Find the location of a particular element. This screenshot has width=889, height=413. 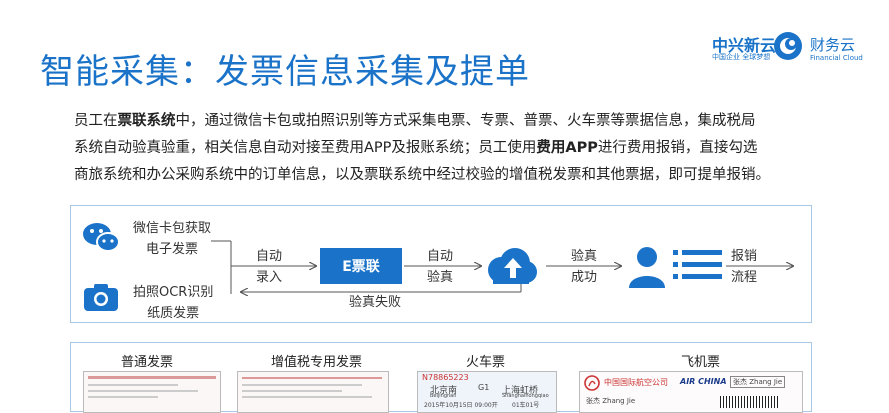

para-bold: 费用APP is located at coordinates (567, 148).